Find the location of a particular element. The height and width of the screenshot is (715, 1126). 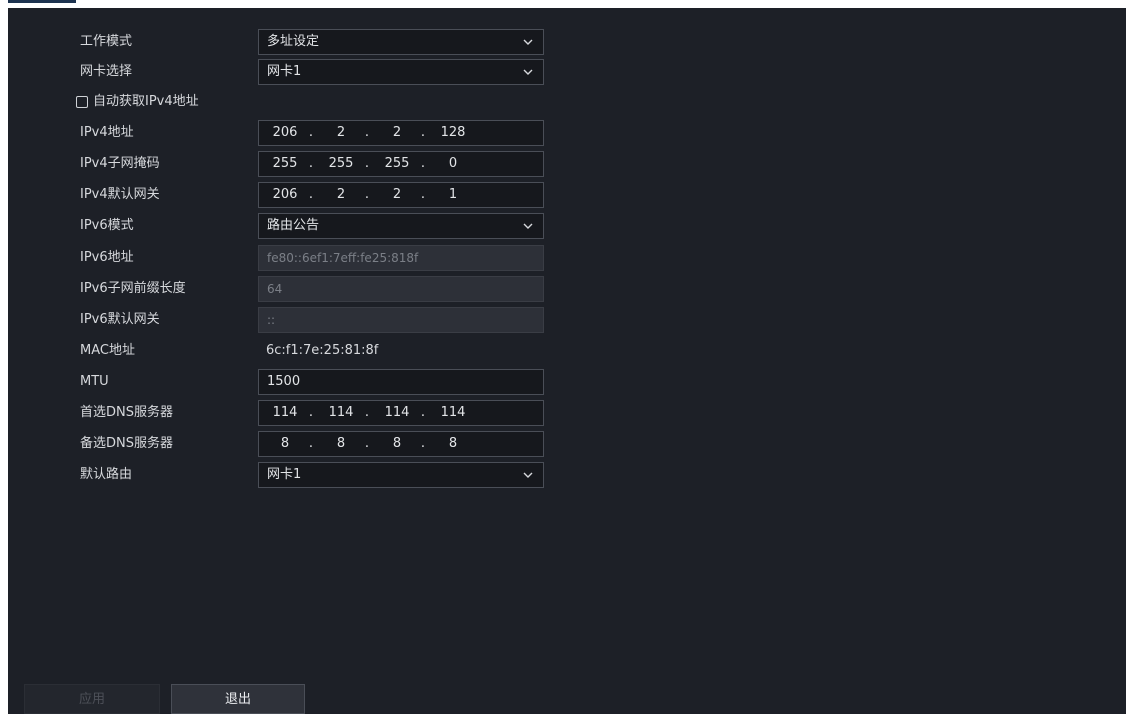

dns-secondary-field: 8 . 8 . 8 . 8 is located at coordinates (401, 444).